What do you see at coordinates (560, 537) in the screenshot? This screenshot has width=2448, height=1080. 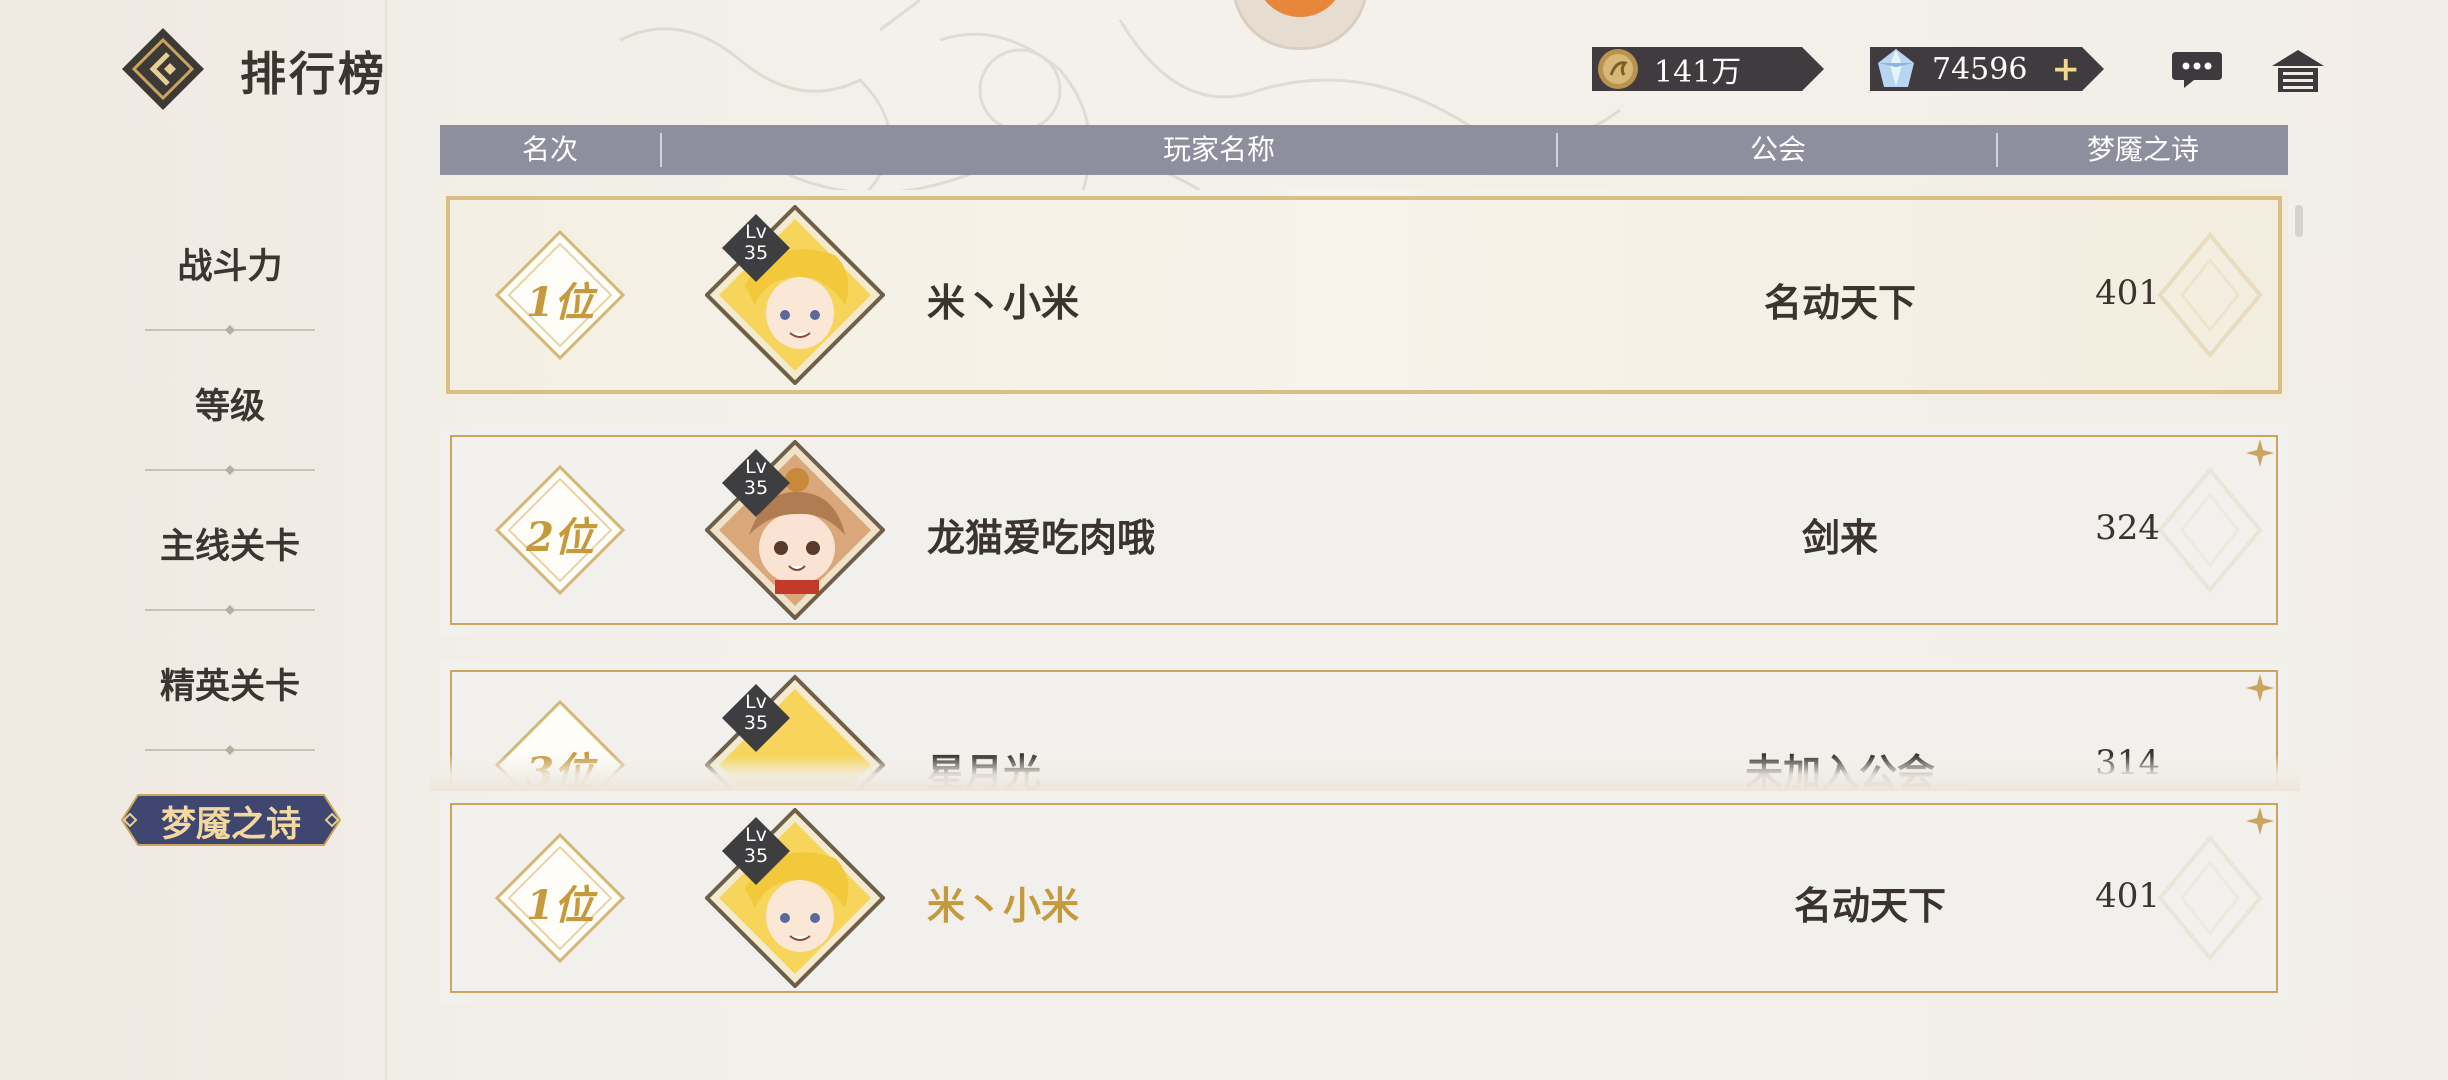 I see `rank-label: 2位` at bounding box center [560, 537].